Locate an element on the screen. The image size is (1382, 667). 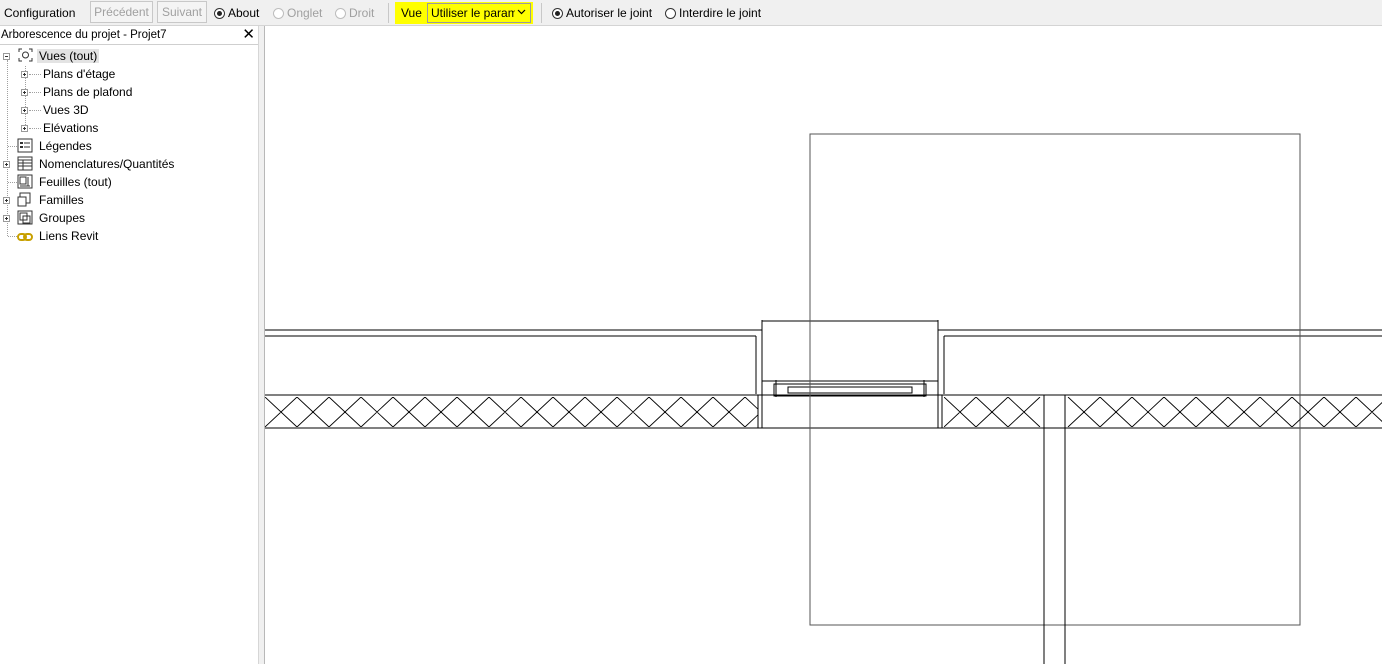
radio-droit: Droit is located at coordinates (354, 13).